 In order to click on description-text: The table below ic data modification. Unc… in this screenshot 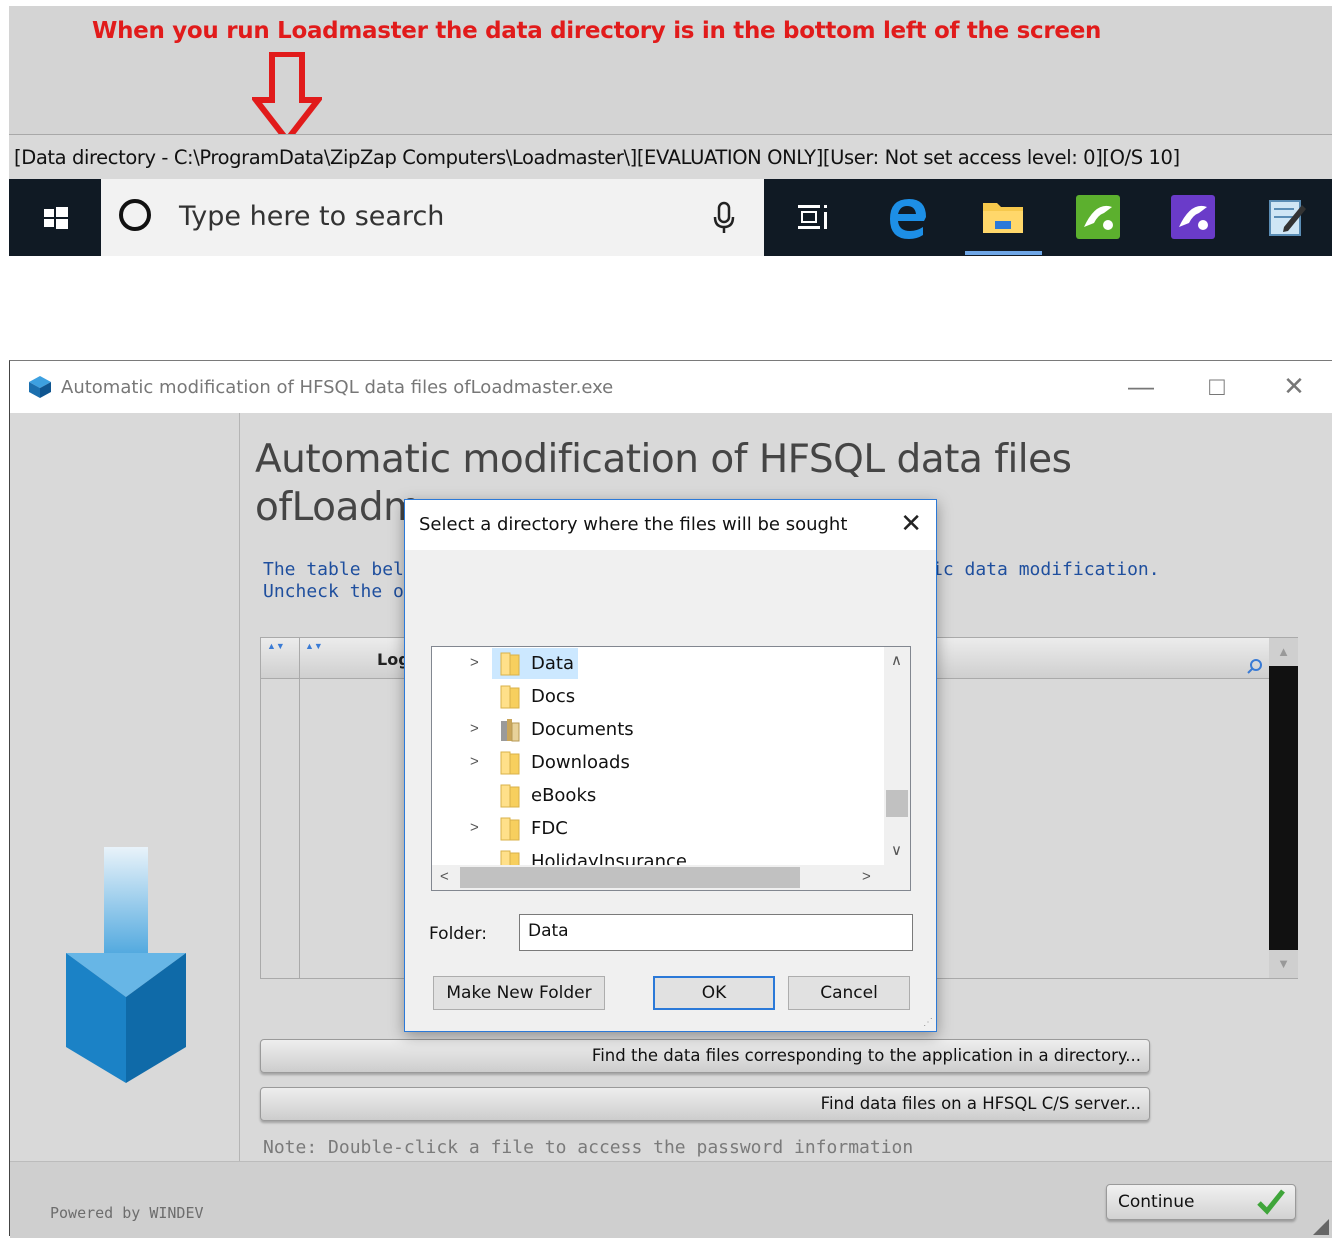, I will do `click(711, 581)`.